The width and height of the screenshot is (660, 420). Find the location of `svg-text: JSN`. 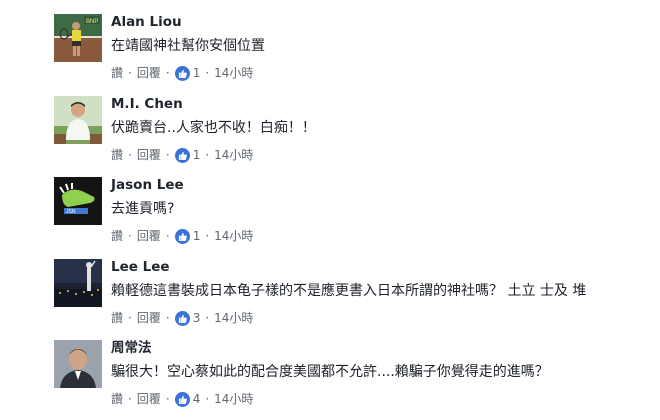

svg-text: JSN is located at coordinates (71, 212).